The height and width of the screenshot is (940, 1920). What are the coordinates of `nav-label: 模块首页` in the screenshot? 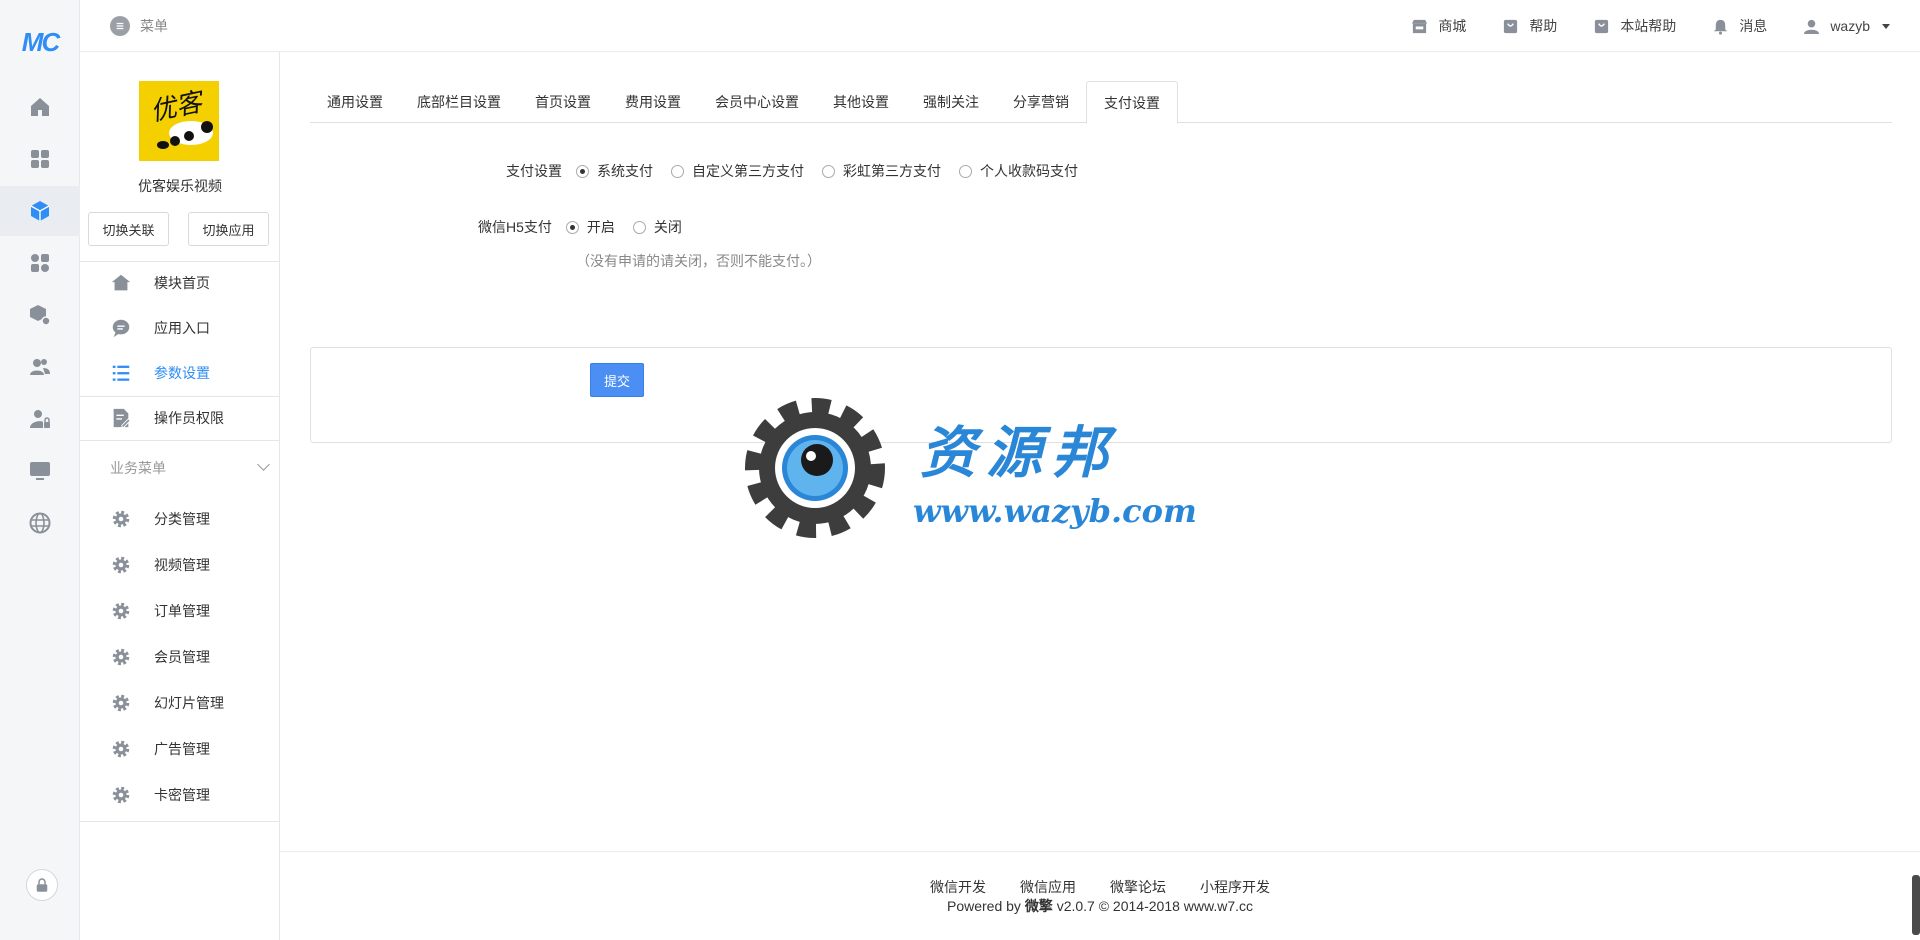 It's located at (182, 283).